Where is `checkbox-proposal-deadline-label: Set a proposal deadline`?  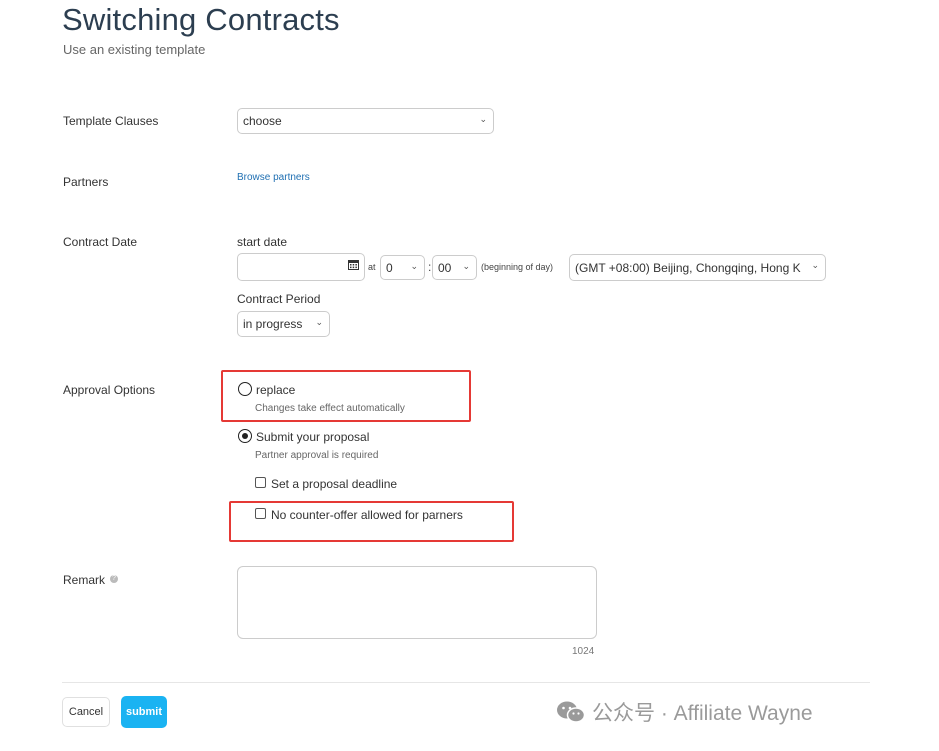 checkbox-proposal-deadline-label: Set a proposal deadline is located at coordinates (334, 484).